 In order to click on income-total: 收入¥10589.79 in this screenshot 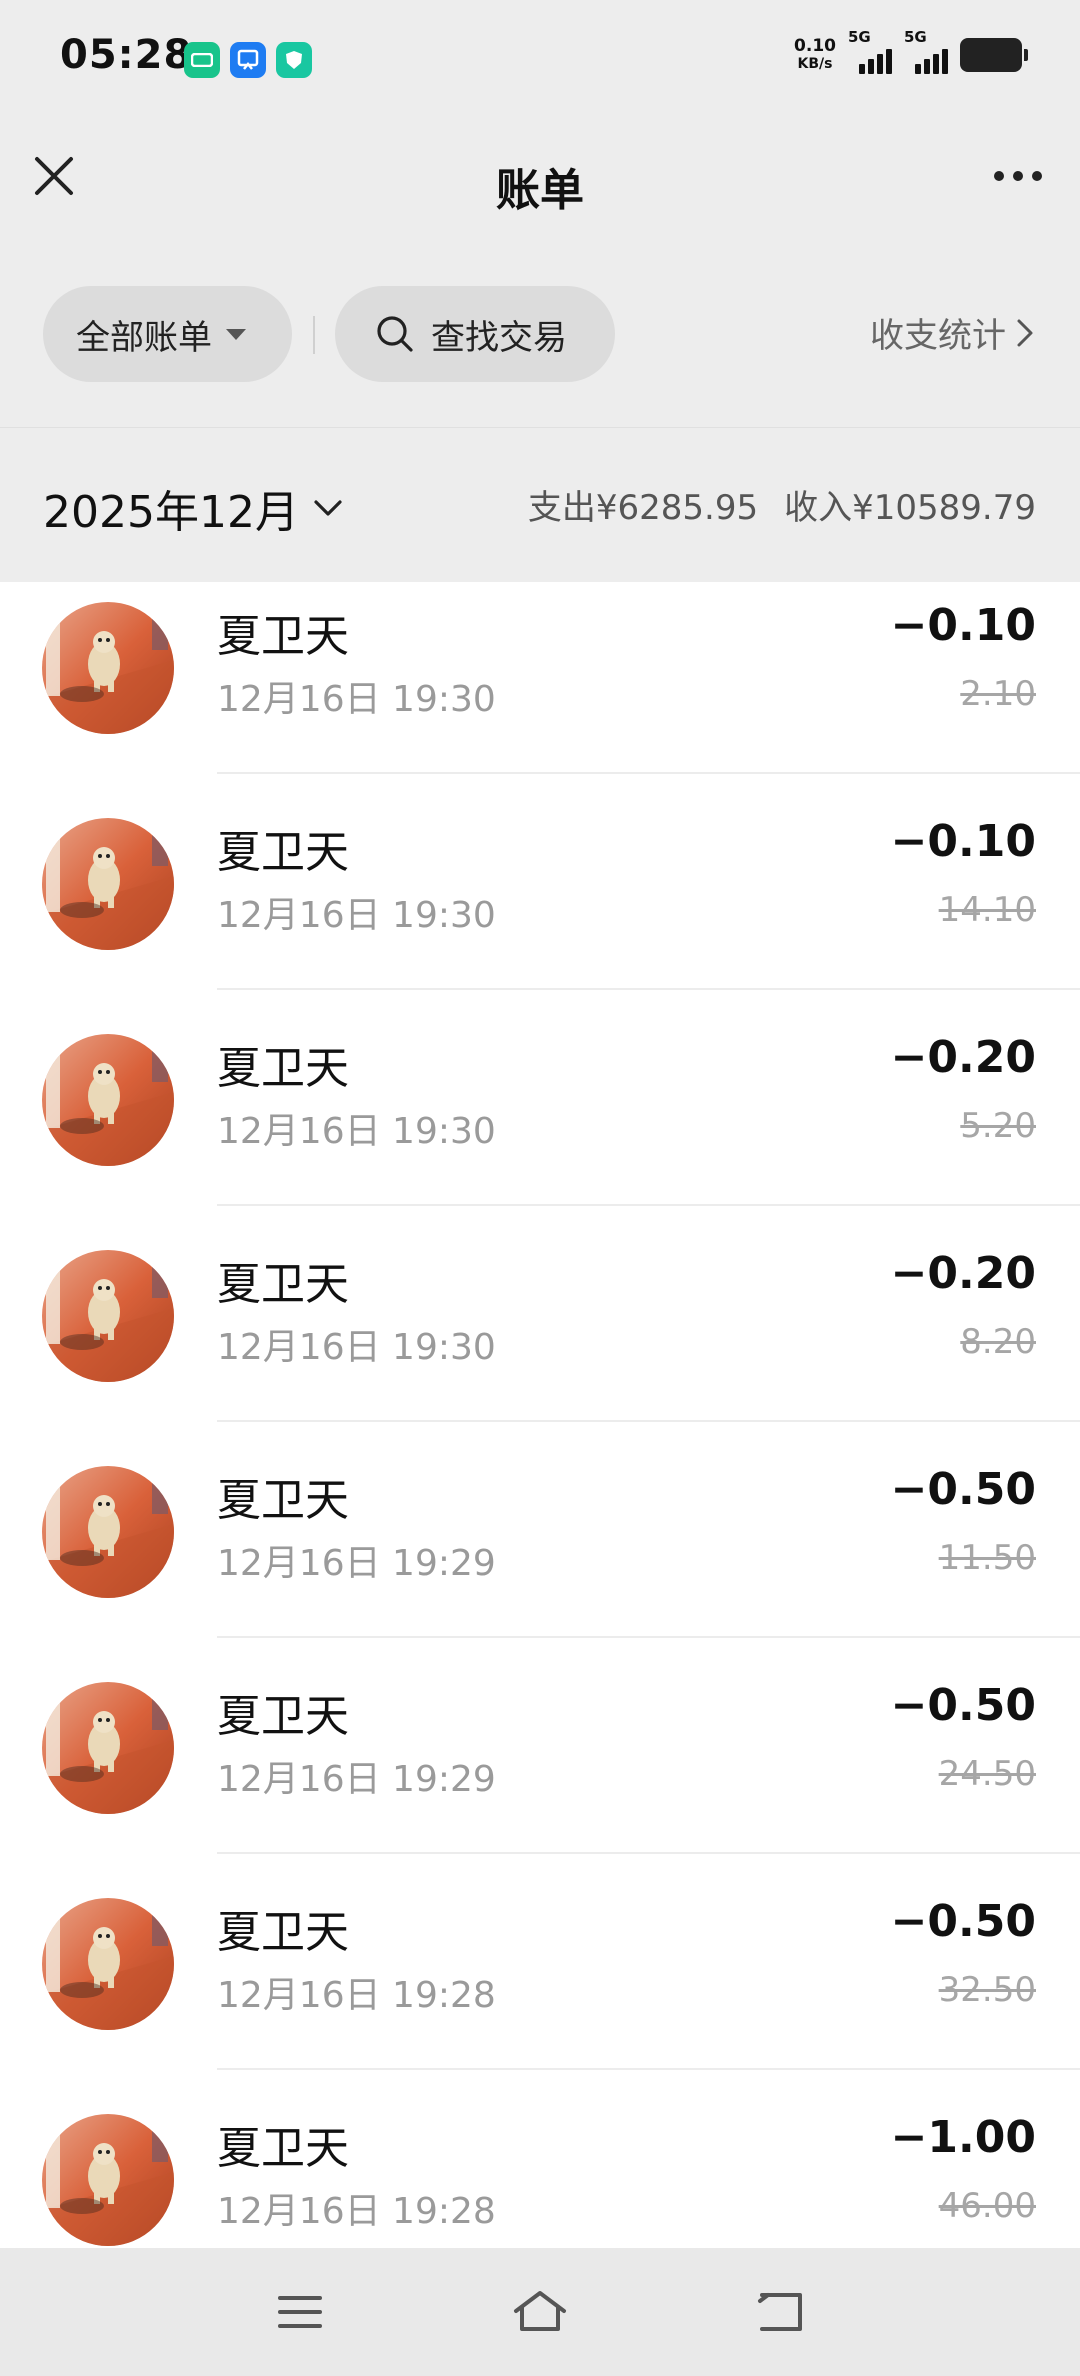, I will do `click(910, 508)`.